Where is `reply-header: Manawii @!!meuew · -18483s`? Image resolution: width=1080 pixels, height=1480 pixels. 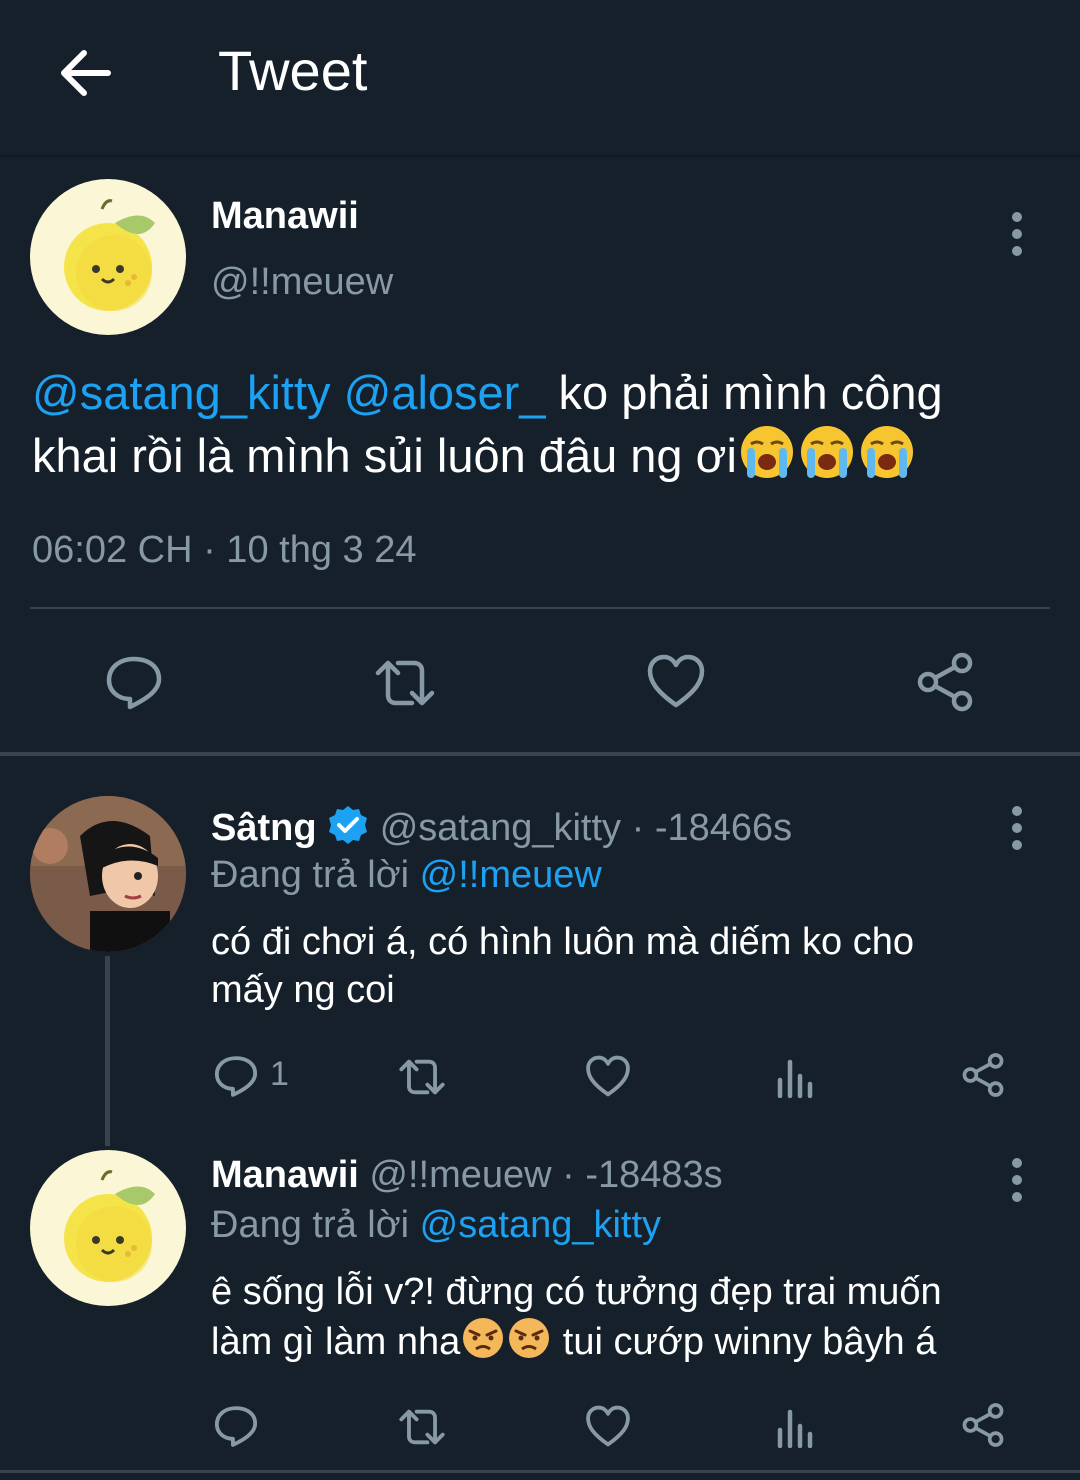 reply-header: Manawii @!!meuew · -18483s is located at coordinates (467, 1175).